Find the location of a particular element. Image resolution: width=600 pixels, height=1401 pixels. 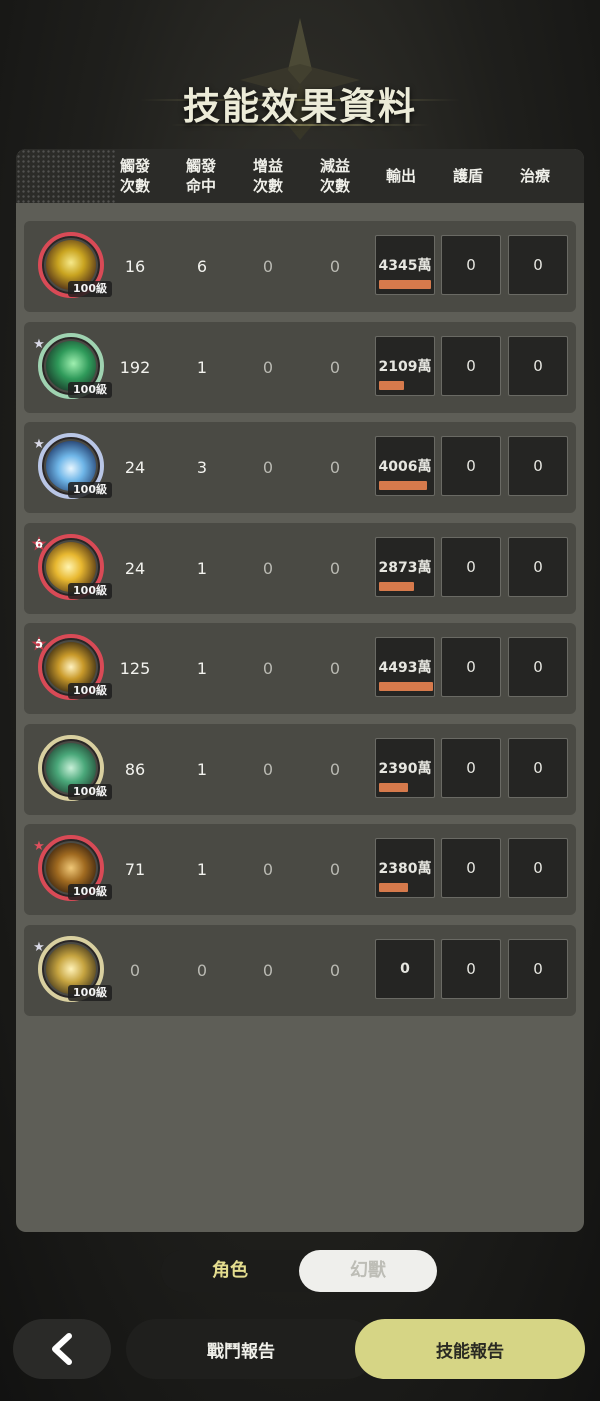

trigger-count: 86 is located at coordinates (135, 769).